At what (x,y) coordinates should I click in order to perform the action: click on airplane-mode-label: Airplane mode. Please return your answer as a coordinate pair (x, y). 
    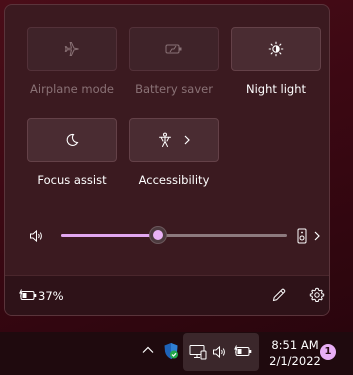
    Looking at the image, I should click on (72, 89).